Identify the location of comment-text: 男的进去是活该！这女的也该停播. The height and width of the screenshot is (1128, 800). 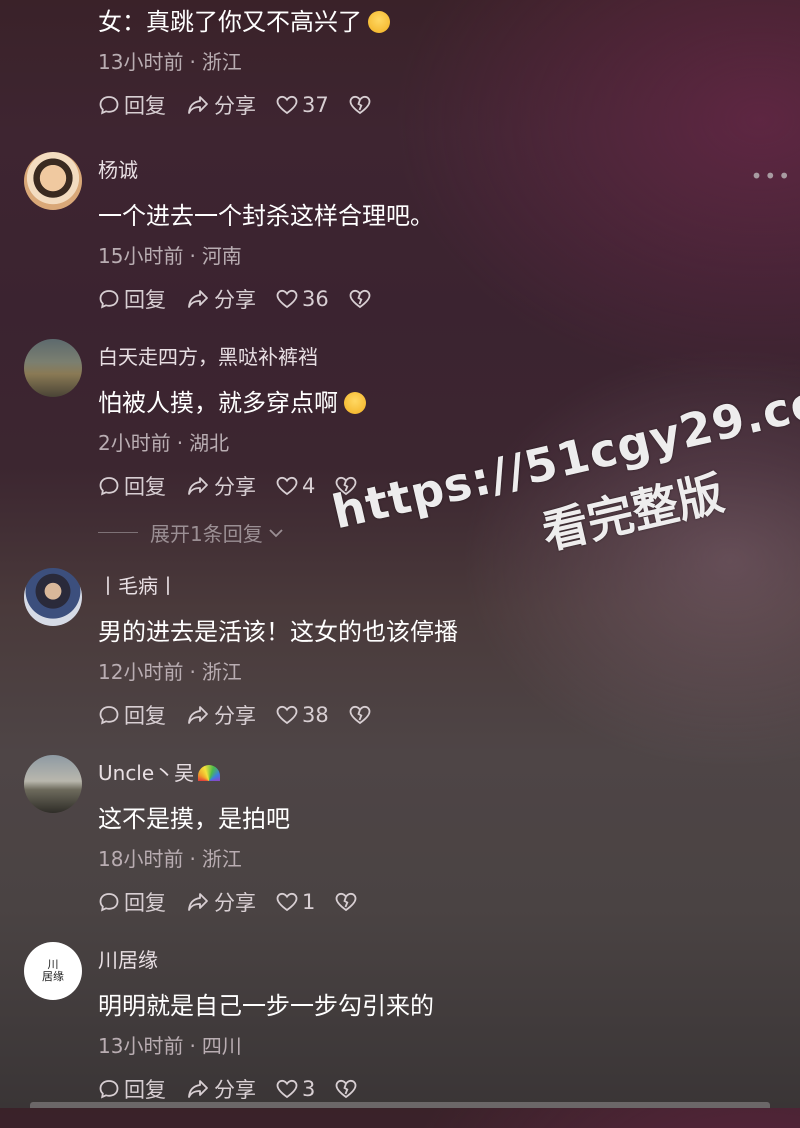
(278, 632).